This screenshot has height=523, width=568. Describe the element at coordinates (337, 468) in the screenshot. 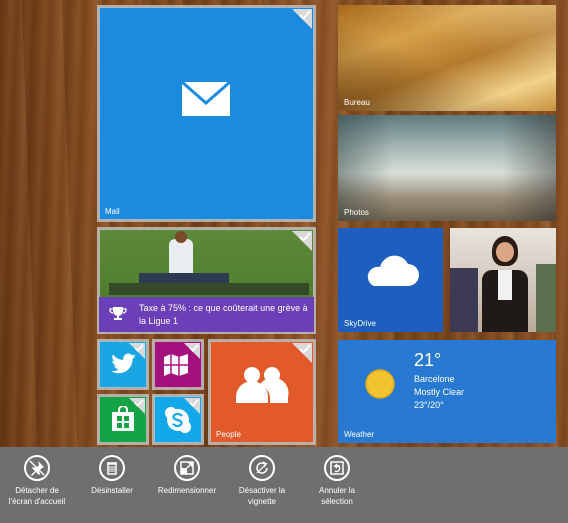

I see `cancel-selection-icon` at that location.